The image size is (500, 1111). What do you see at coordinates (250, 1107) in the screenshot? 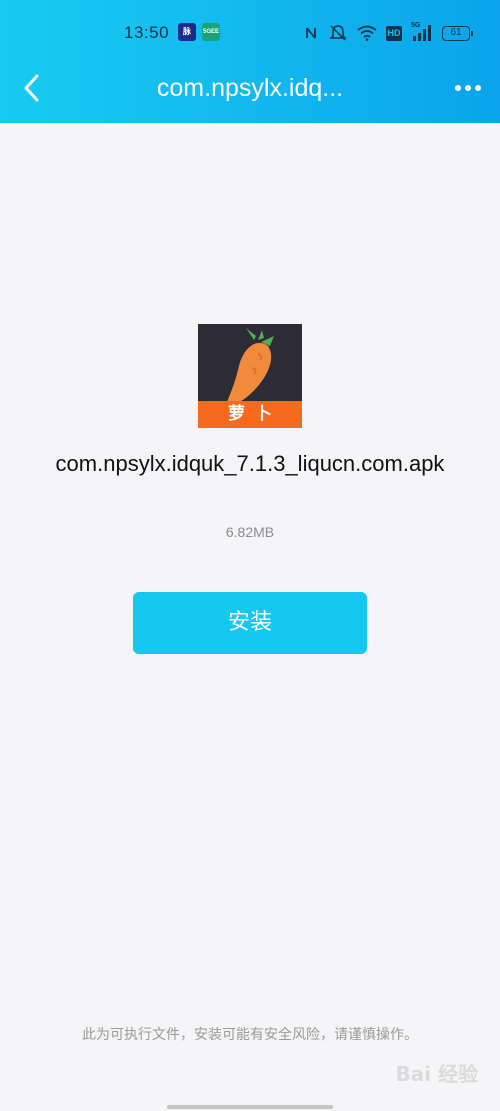
I see `home-indicator` at bounding box center [250, 1107].